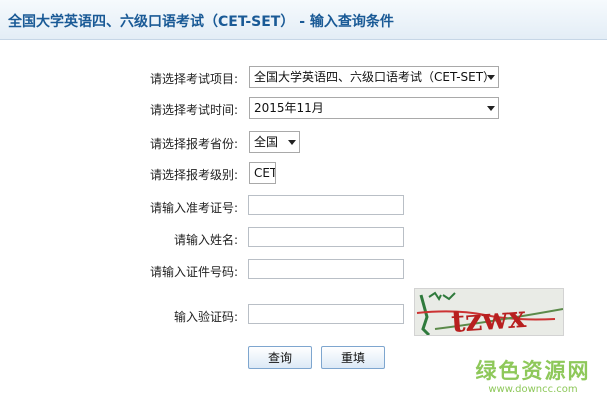 This screenshot has width=607, height=412. Describe the element at coordinates (489, 318) in the screenshot. I see `captcha-text: tzwx` at that location.